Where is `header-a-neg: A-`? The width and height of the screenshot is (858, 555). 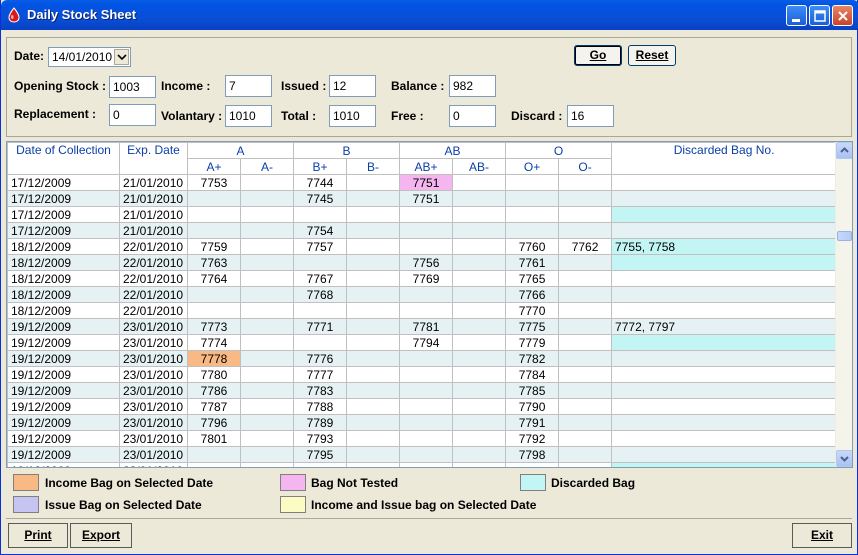 header-a-neg: A- is located at coordinates (267, 166).